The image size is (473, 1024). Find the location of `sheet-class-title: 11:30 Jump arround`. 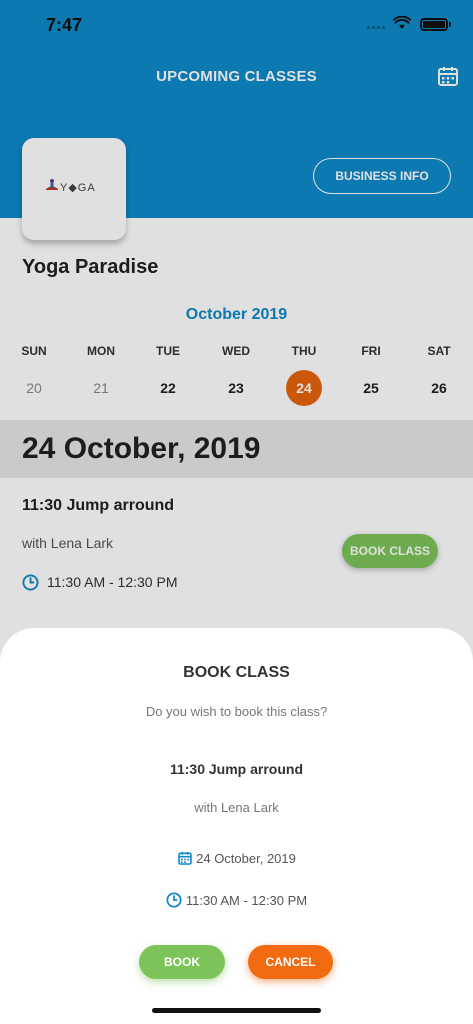

sheet-class-title: 11:30 Jump arround is located at coordinates (236, 769).